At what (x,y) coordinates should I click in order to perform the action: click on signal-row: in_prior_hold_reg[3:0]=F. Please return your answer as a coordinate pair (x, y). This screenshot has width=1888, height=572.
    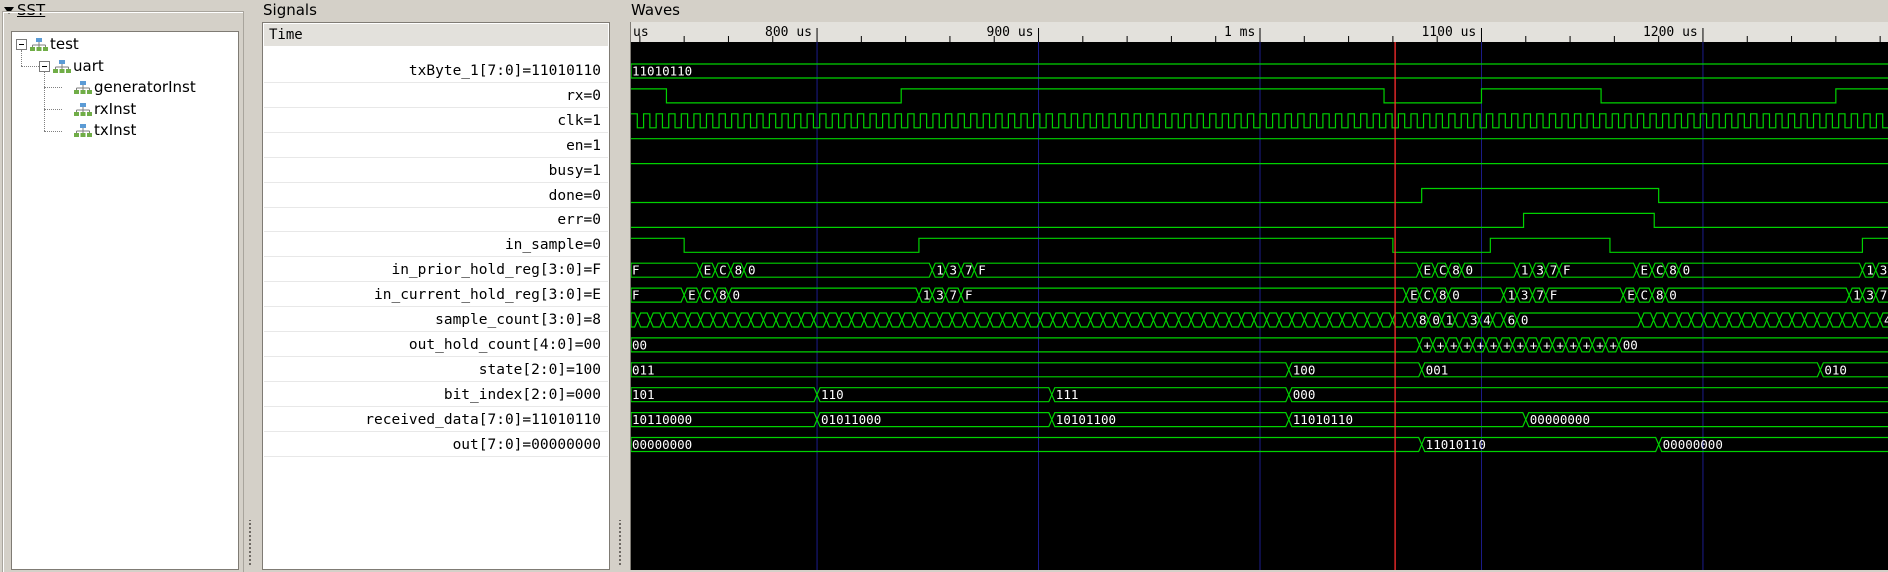
    Looking at the image, I should click on (436, 270).